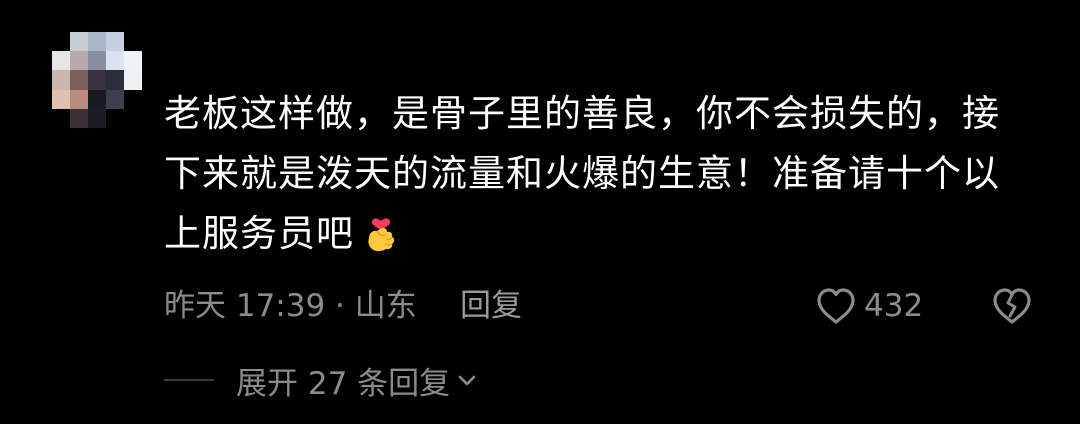  What do you see at coordinates (604, 234) in the screenshot?
I see `comment-line: 上服务员吧` at bounding box center [604, 234].